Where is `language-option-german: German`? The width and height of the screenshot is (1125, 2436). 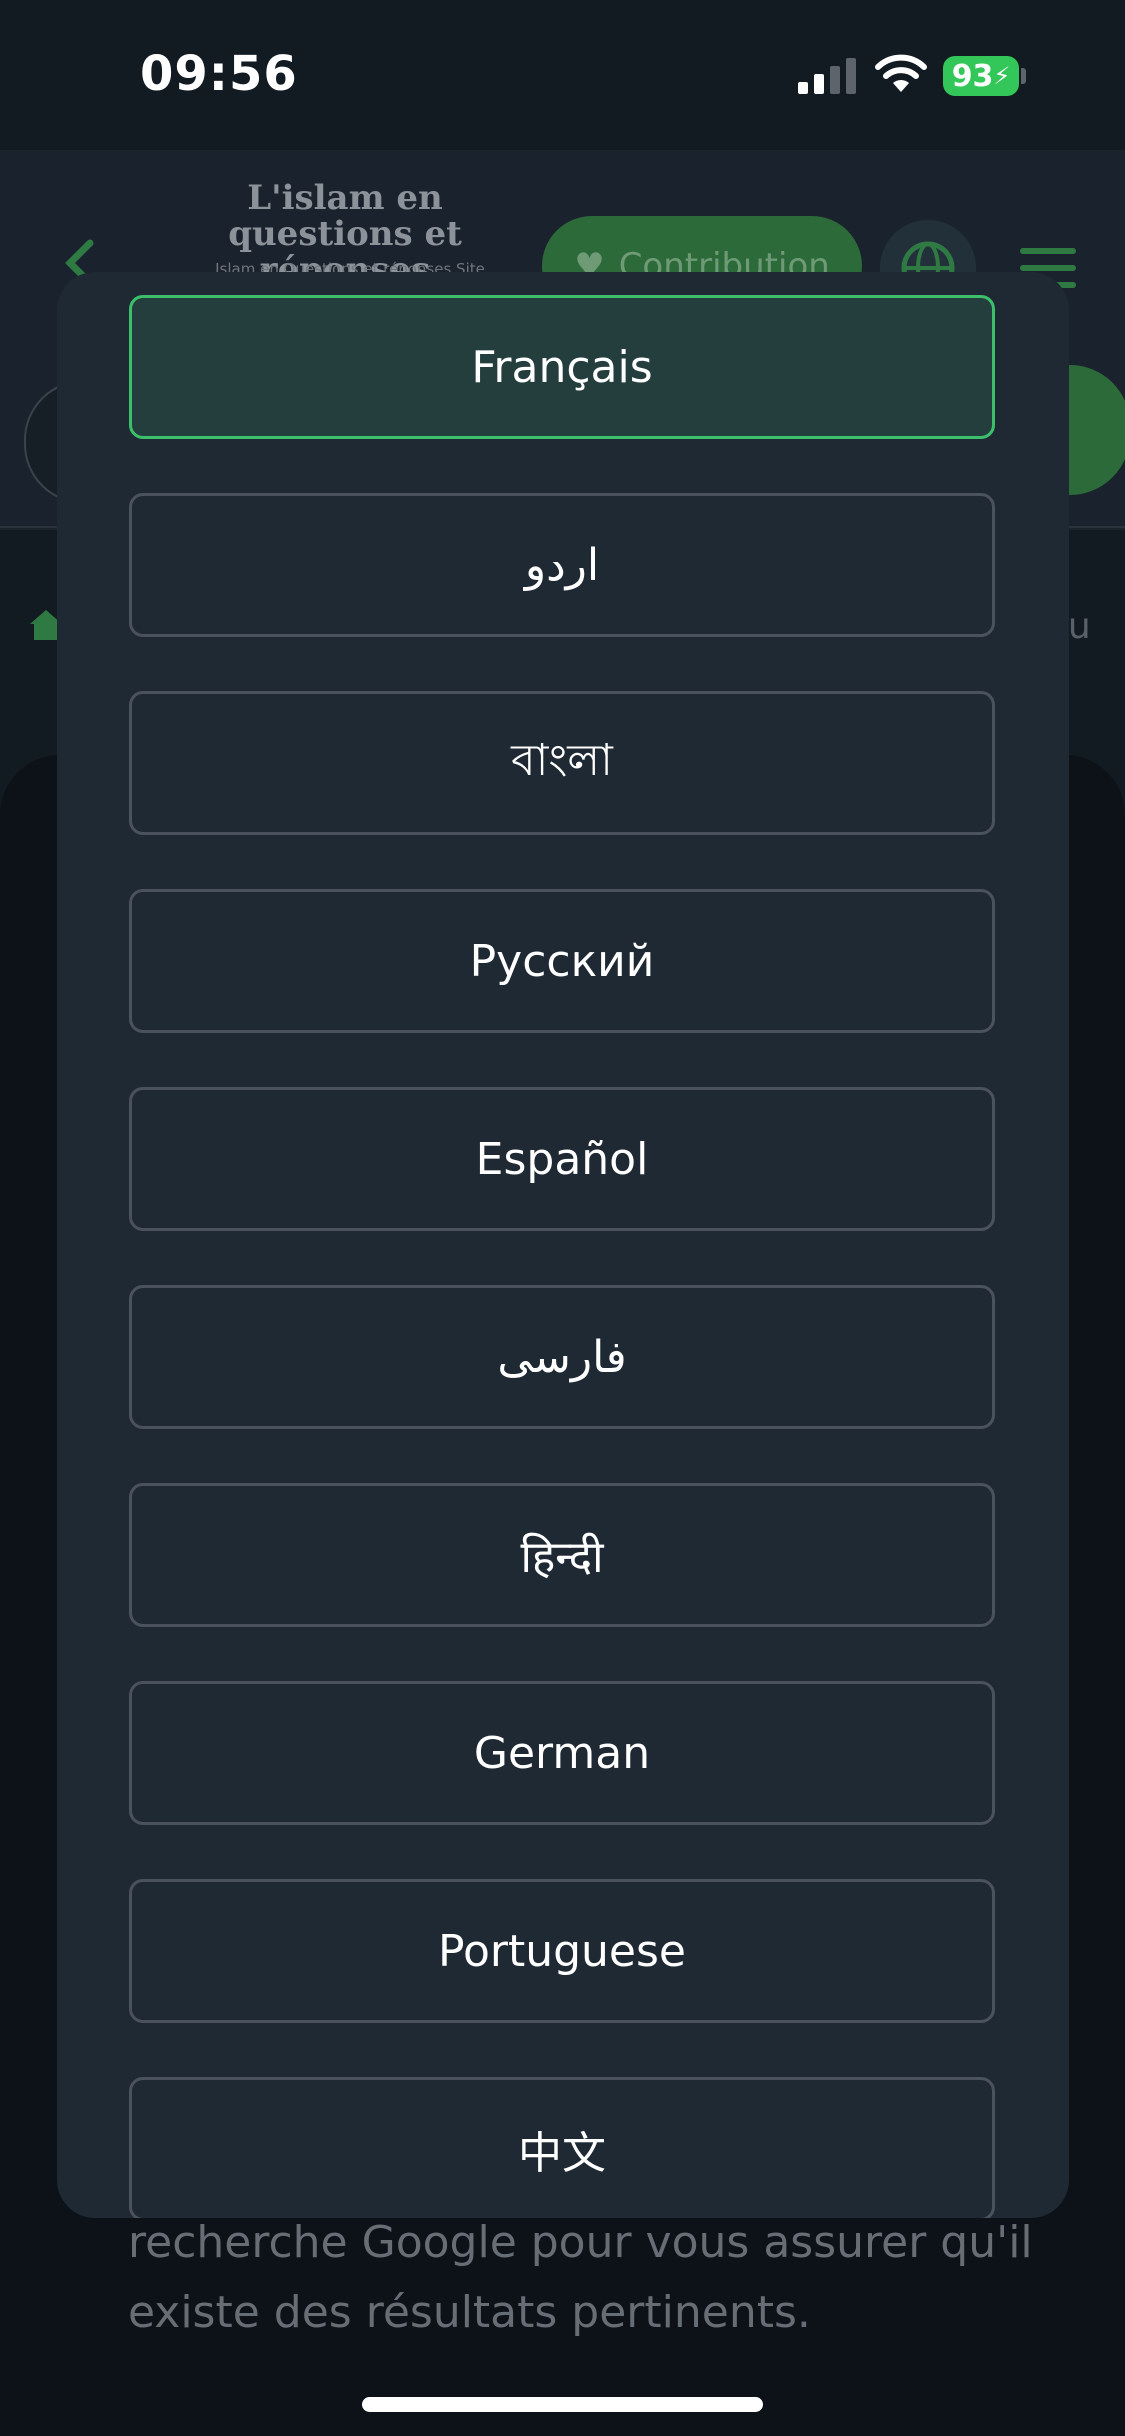
language-option-german: German is located at coordinates (562, 1753).